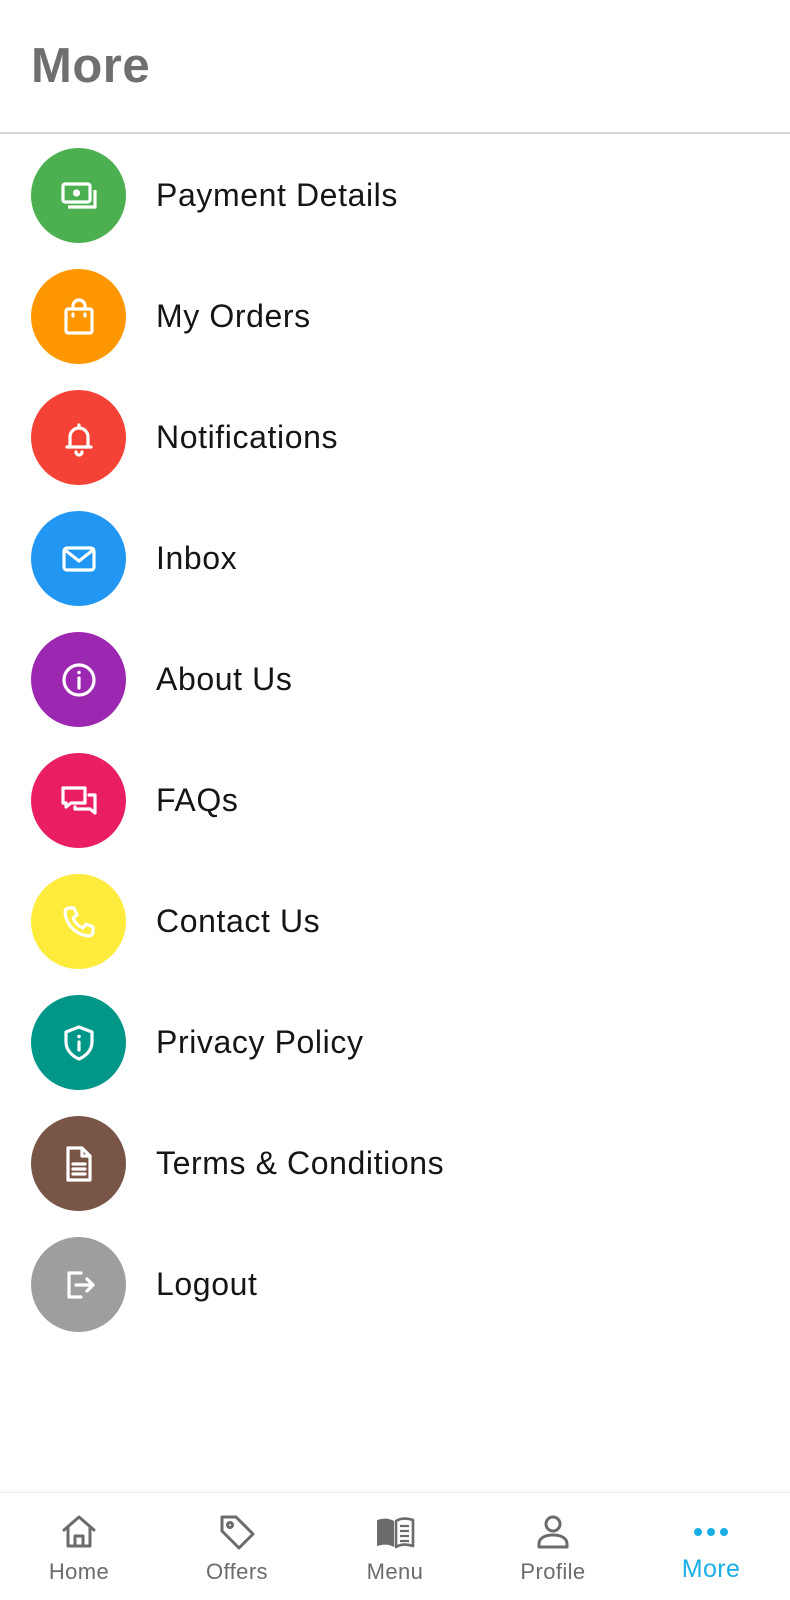 The width and height of the screenshot is (790, 1600). I want to click on menu-item-my-orders: My Orders, so click(395, 316).